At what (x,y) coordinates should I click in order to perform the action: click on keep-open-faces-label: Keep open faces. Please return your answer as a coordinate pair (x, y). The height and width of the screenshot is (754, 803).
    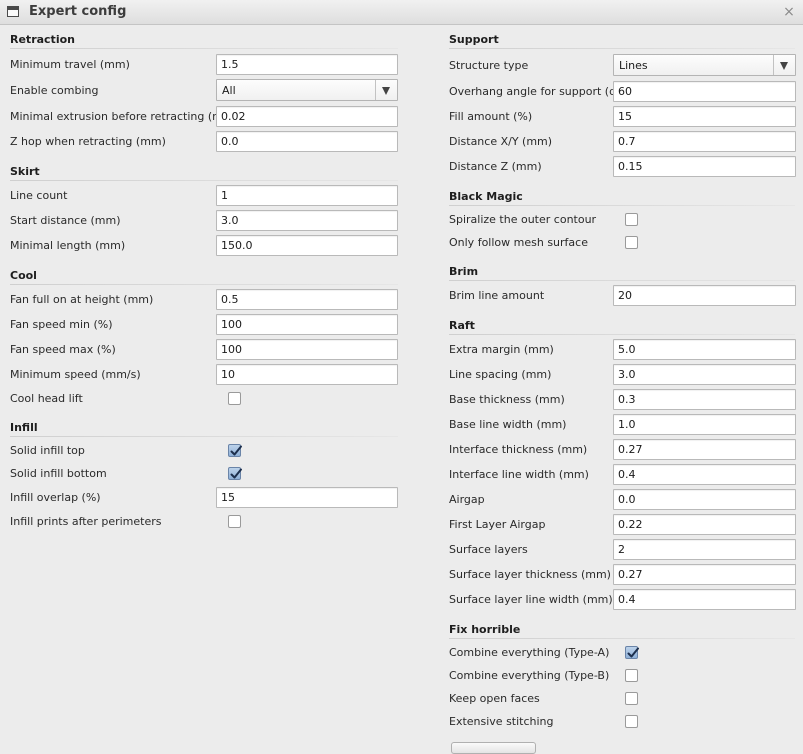
    Looking at the image, I should click on (494, 698).